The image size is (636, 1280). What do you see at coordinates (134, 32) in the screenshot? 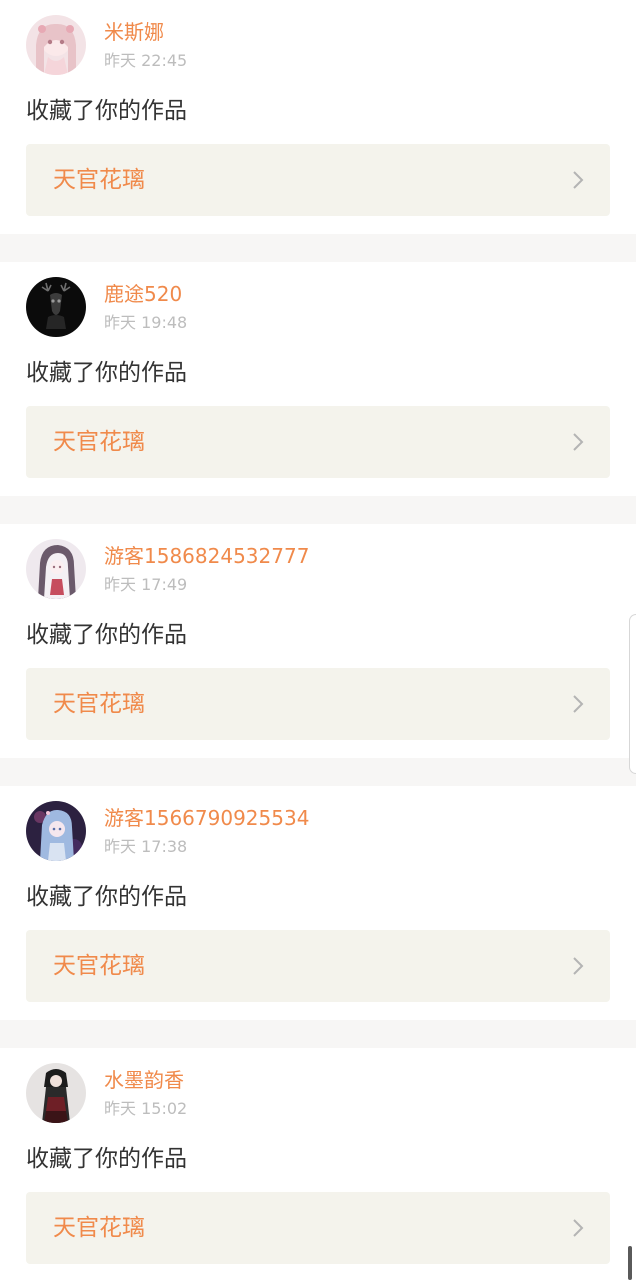
I see `username: 米斯娜` at bounding box center [134, 32].